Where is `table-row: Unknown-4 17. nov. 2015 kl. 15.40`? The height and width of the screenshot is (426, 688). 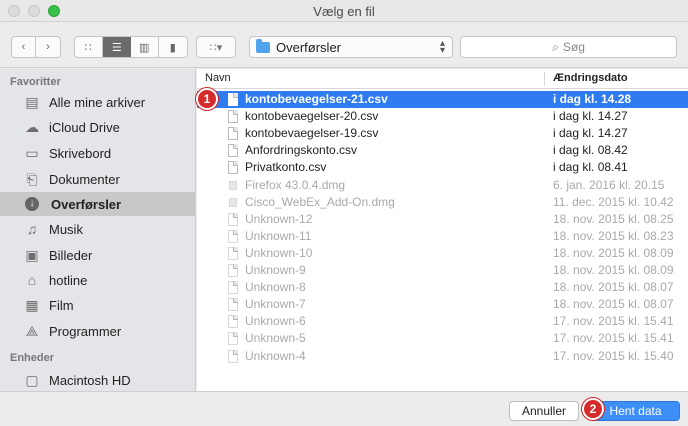
table-row: Unknown-4 17. nov. 2015 kl. 15.40 is located at coordinates (442, 356).